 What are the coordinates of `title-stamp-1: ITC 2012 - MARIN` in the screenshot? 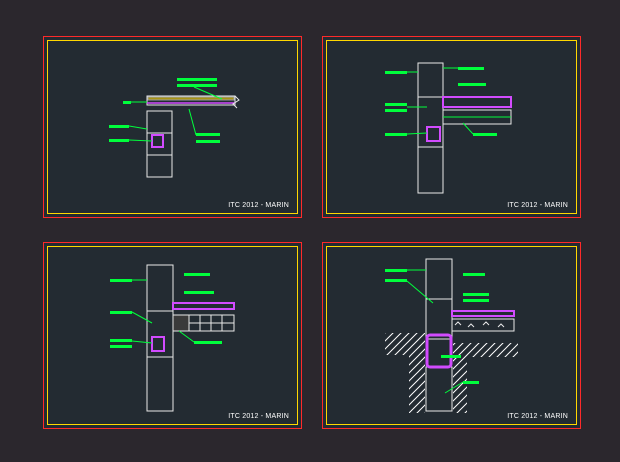 It's located at (258, 205).